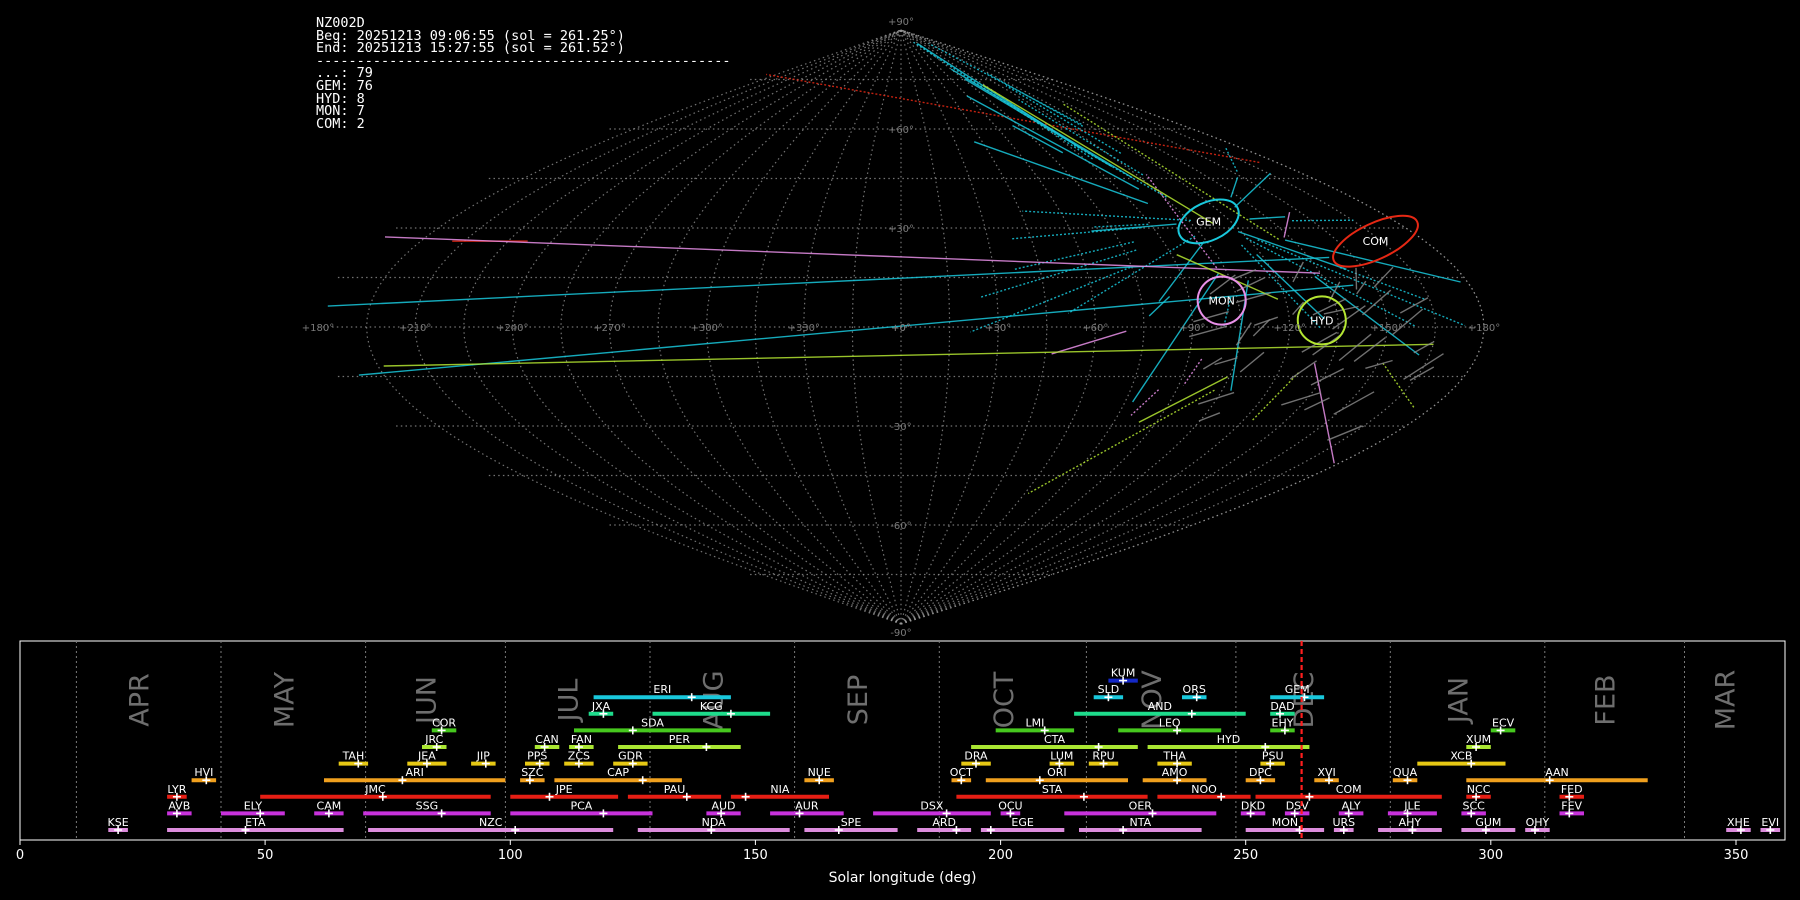  Describe the element at coordinates (1175, 772) in the screenshot. I see `shower-label: AMO` at that location.